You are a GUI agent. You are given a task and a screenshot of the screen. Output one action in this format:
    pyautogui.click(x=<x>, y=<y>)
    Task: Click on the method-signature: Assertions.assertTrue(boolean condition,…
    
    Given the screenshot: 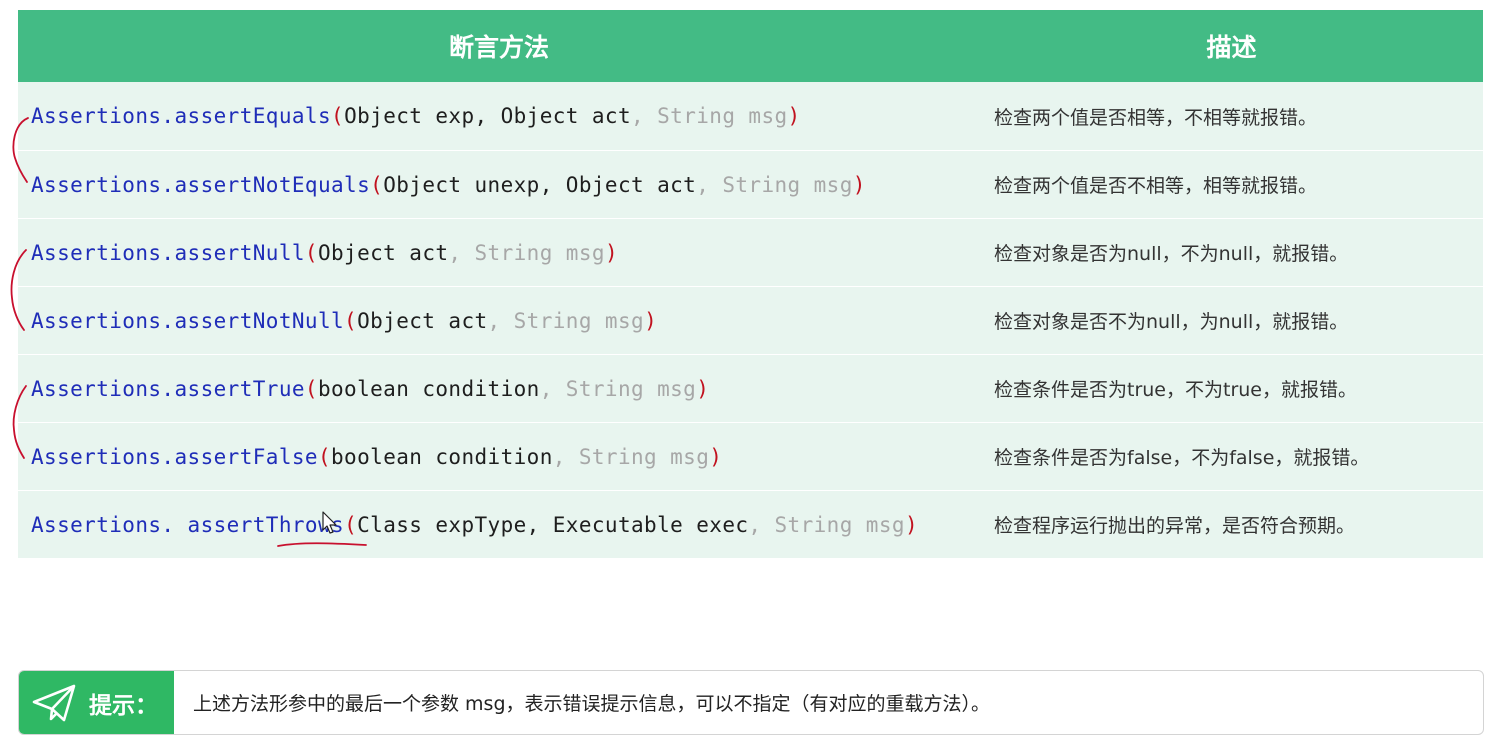 What is the action you would take?
    pyautogui.click(x=499, y=389)
    